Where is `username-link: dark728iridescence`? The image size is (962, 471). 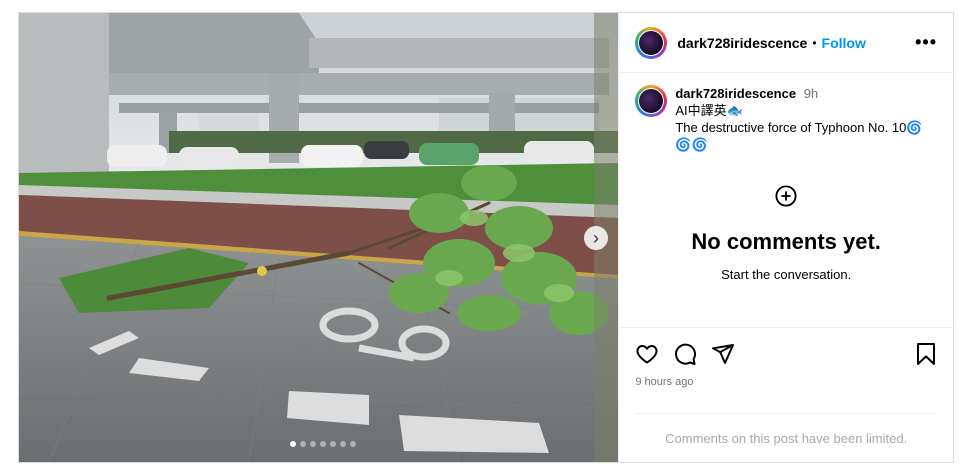
username-link: dark728iridescence is located at coordinates (742, 43).